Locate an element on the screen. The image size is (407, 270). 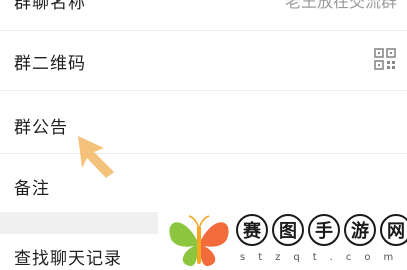
butterfly-logo is located at coordinates (199, 241).